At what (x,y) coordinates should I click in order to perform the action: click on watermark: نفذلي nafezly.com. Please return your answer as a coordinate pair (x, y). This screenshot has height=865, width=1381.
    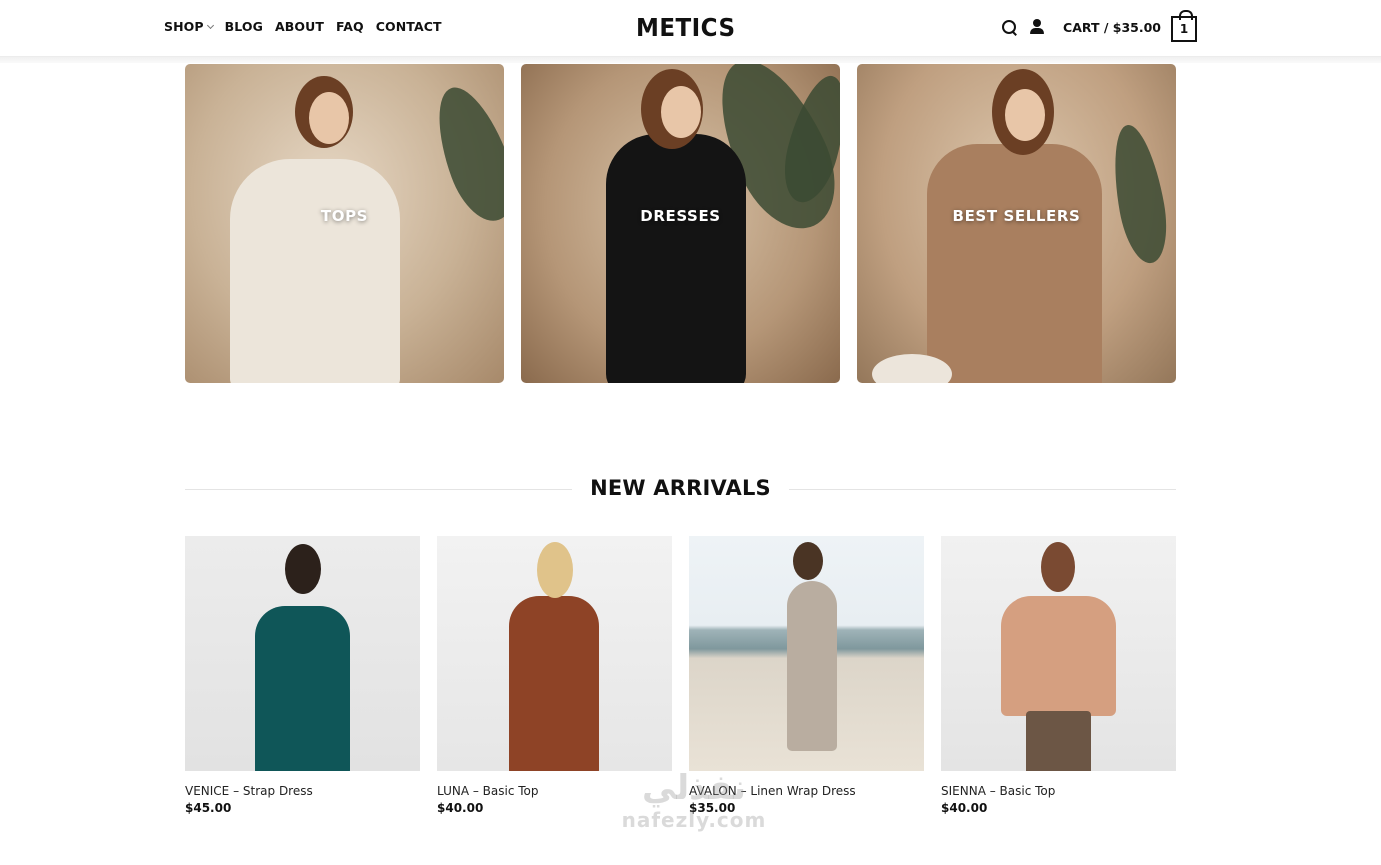
    Looking at the image, I should click on (694, 800).